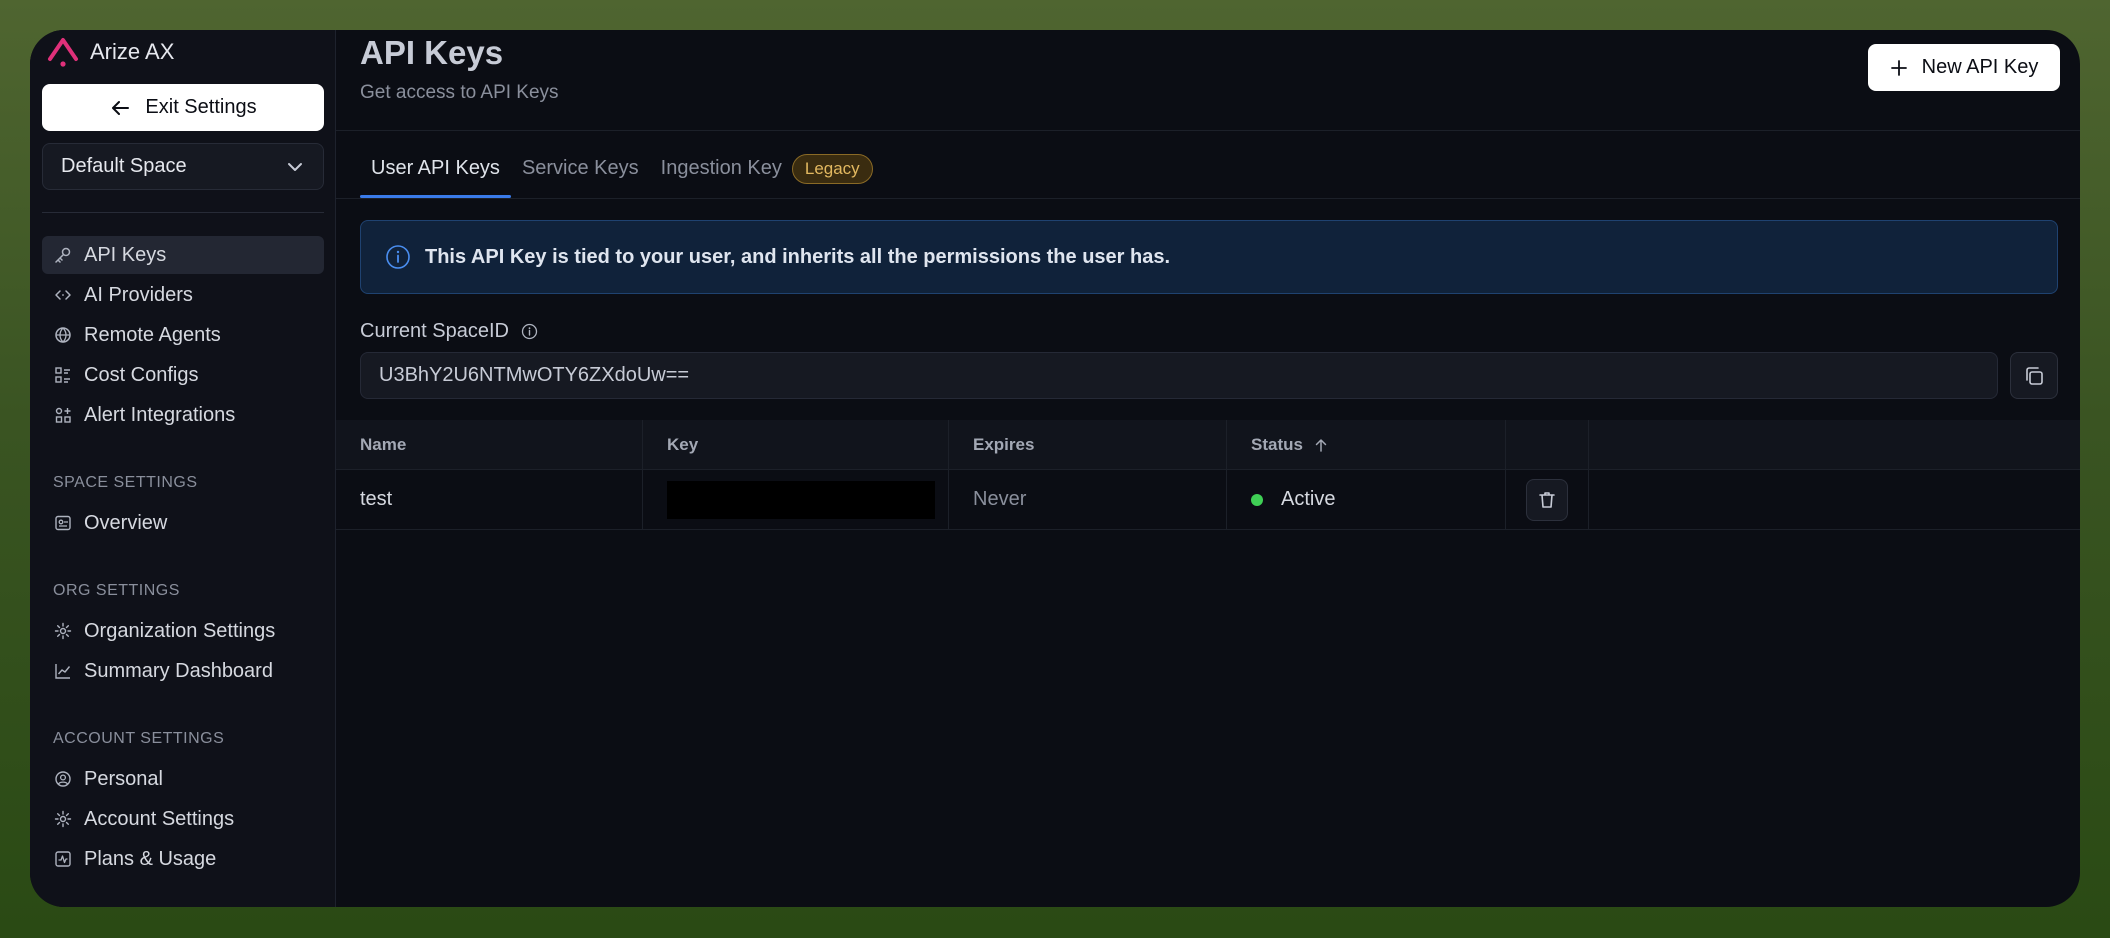 This screenshot has height=938, width=2110. I want to click on sidebar-item-cost-configs: Cost Configs, so click(183, 375).